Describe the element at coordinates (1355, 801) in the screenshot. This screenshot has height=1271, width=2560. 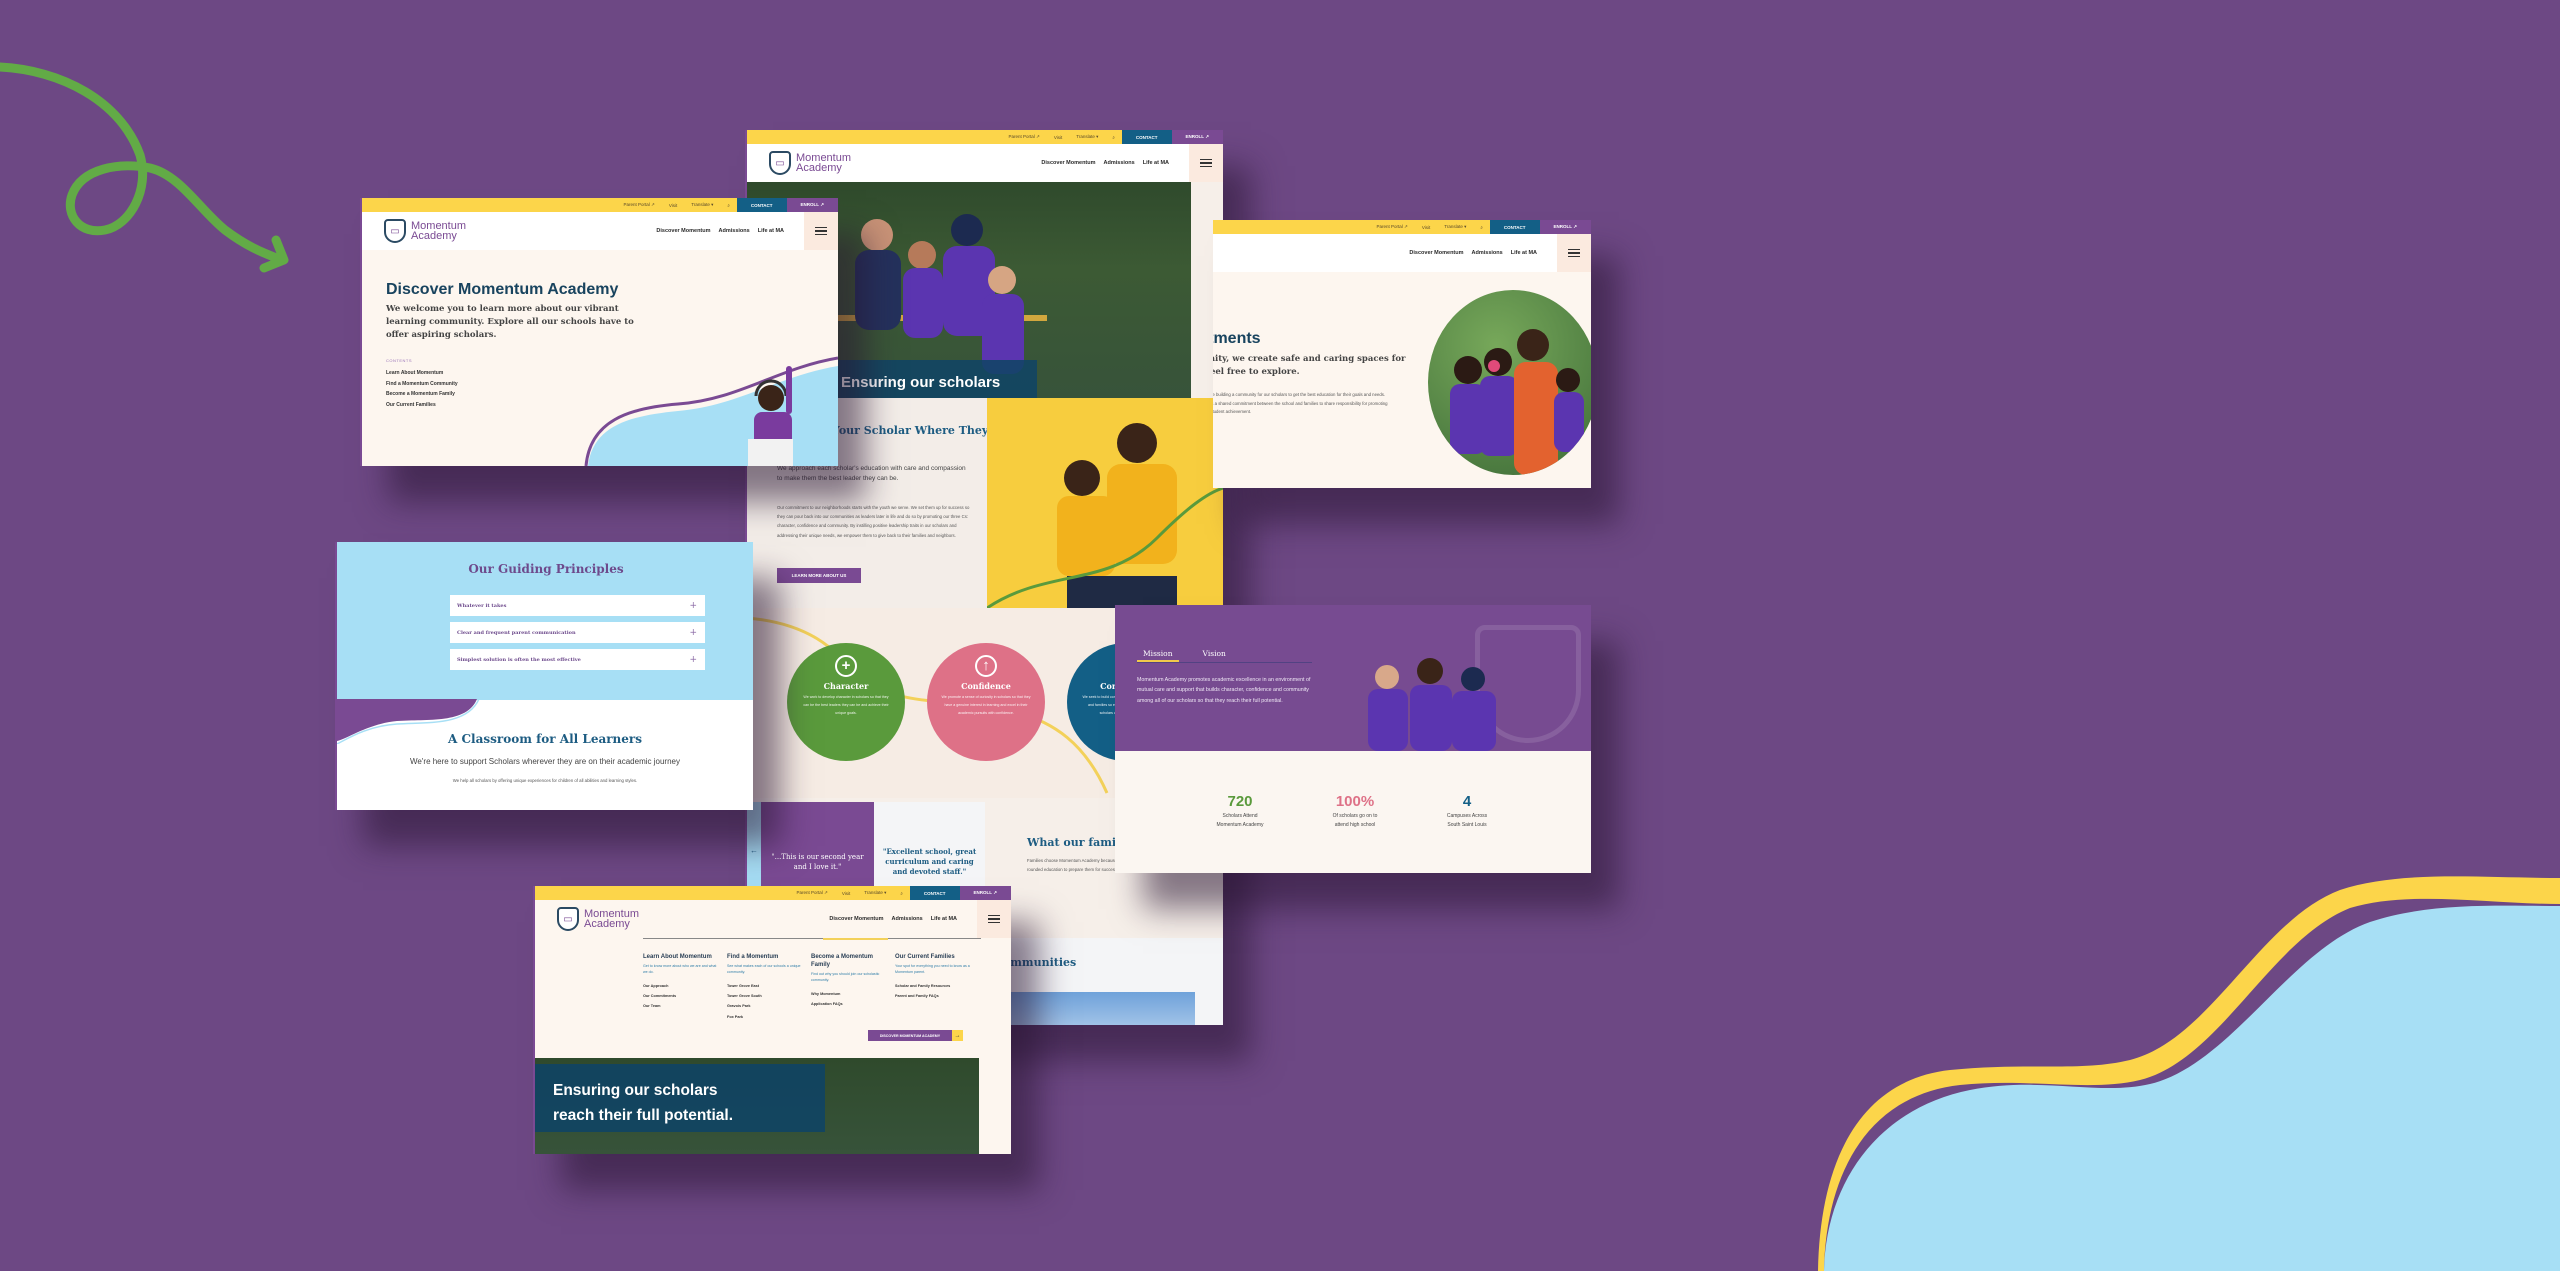
I see `stat-value: 100%` at that location.